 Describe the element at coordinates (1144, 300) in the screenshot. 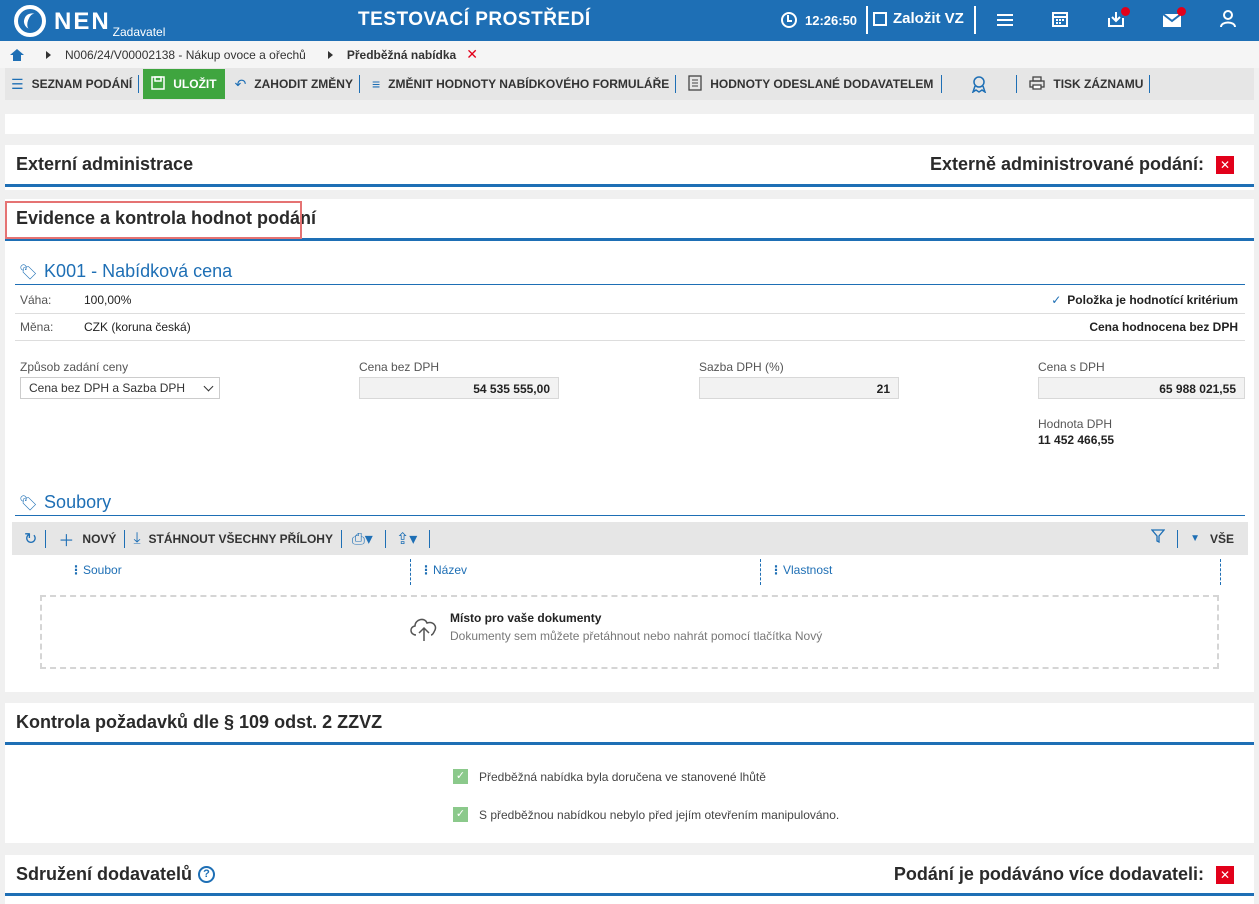

I see `criterion-flag: ✓ Položka je hodnotící kritérium` at that location.